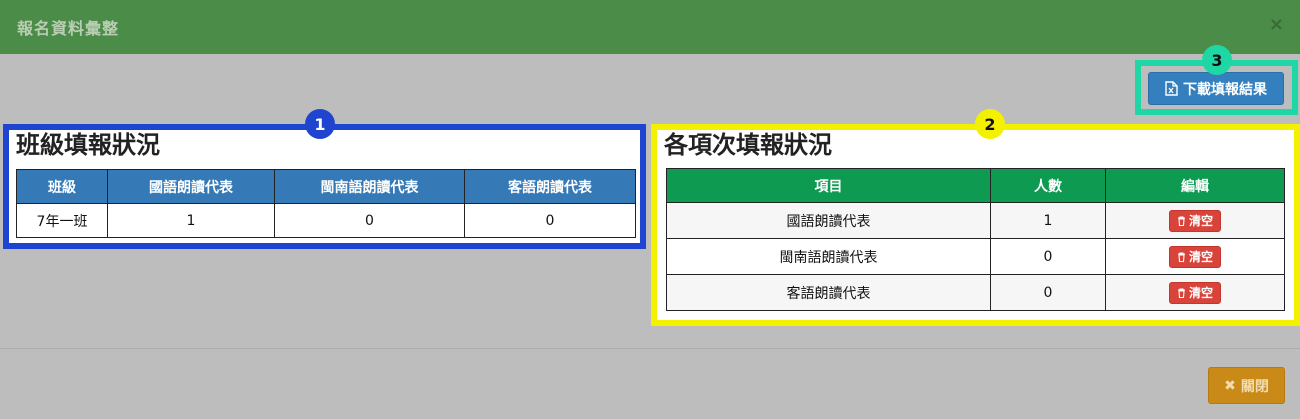 The image size is (1300, 419). Describe the element at coordinates (1217, 60) in the screenshot. I see `annotation-badge-3: 3` at that location.